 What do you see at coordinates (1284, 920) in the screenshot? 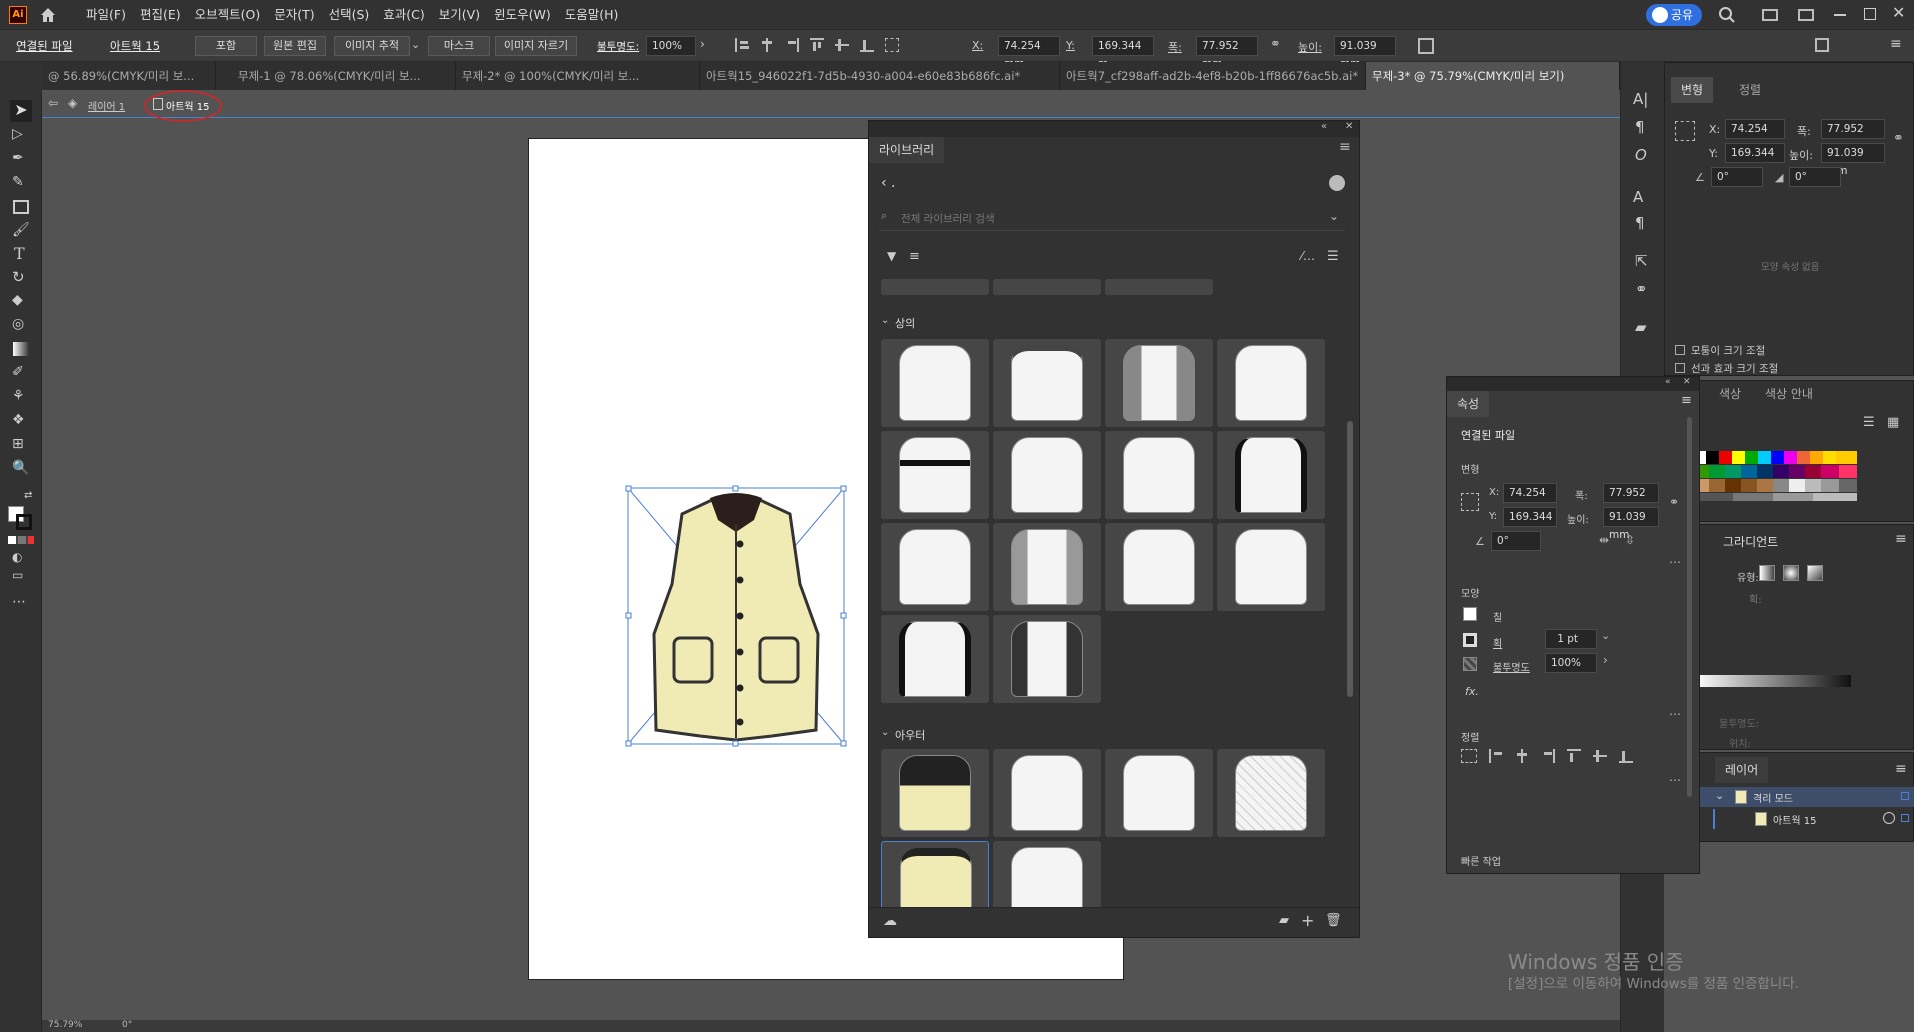
I see `folder-icon: ▰` at bounding box center [1284, 920].